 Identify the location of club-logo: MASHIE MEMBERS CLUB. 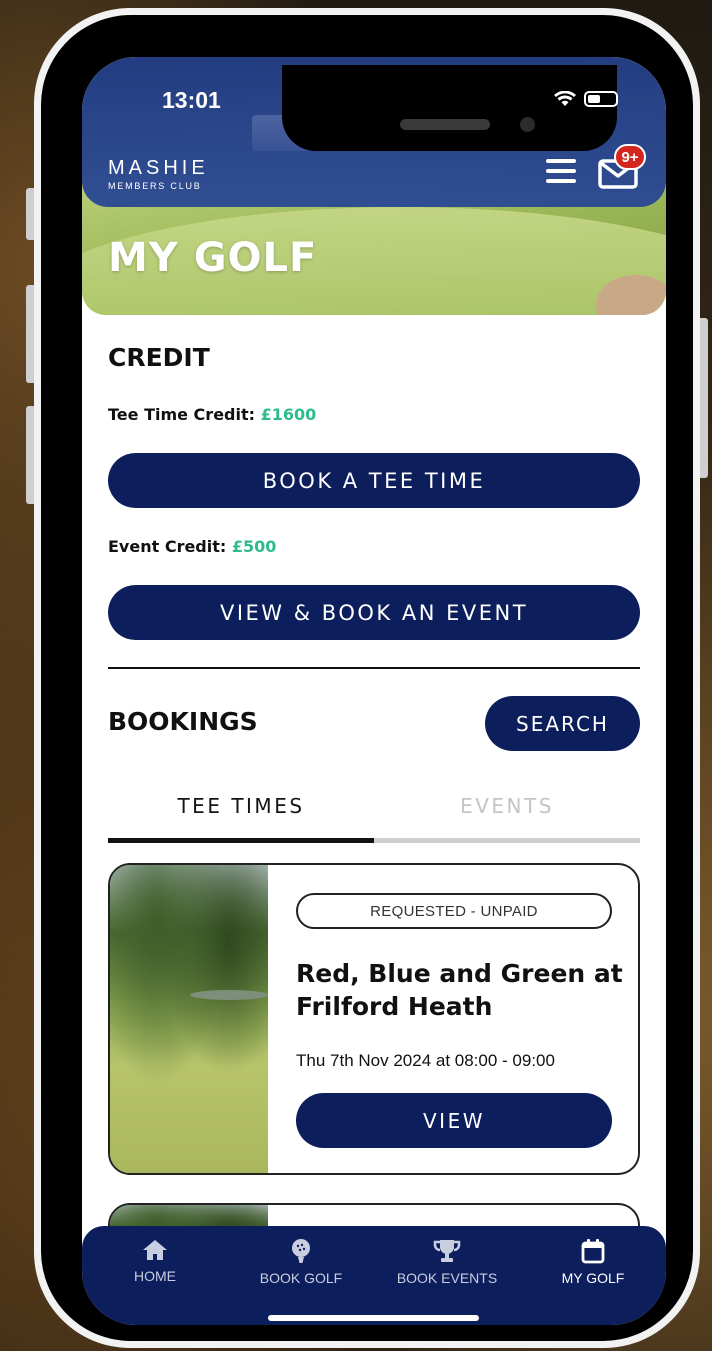
(158, 174).